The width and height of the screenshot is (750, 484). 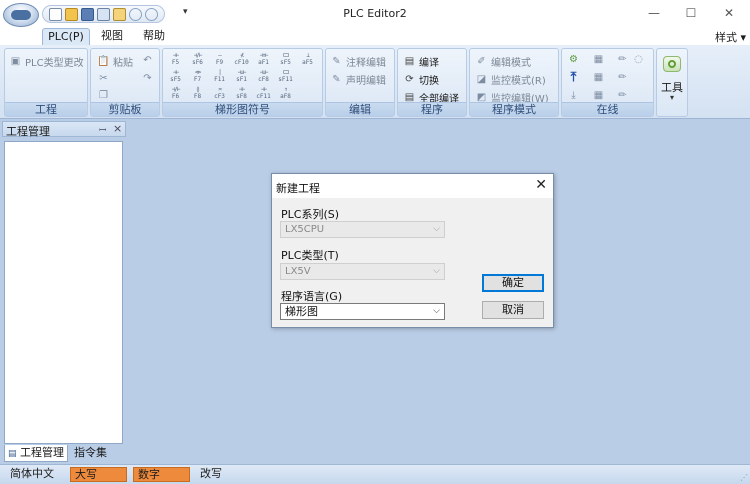 What do you see at coordinates (481, 79) in the screenshot?
I see `monitor-mode-icon: ◪` at bounding box center [481, 79].